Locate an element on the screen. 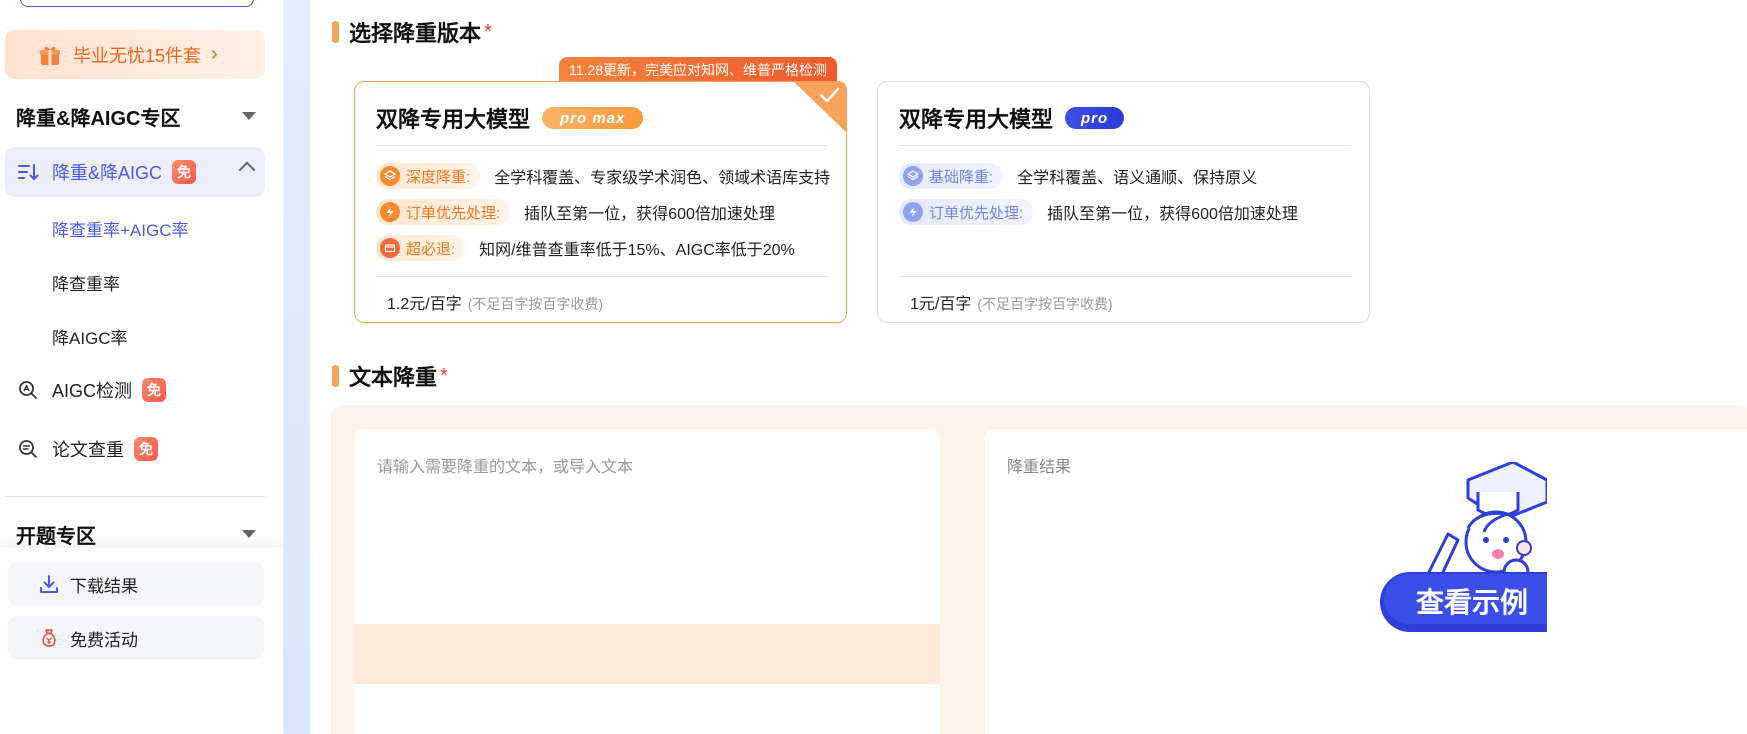 The width and height of the screenshot is (1747, 734). section-header-rewrite: 降重&降AIGC专区 is located at coordinates (141, 116).